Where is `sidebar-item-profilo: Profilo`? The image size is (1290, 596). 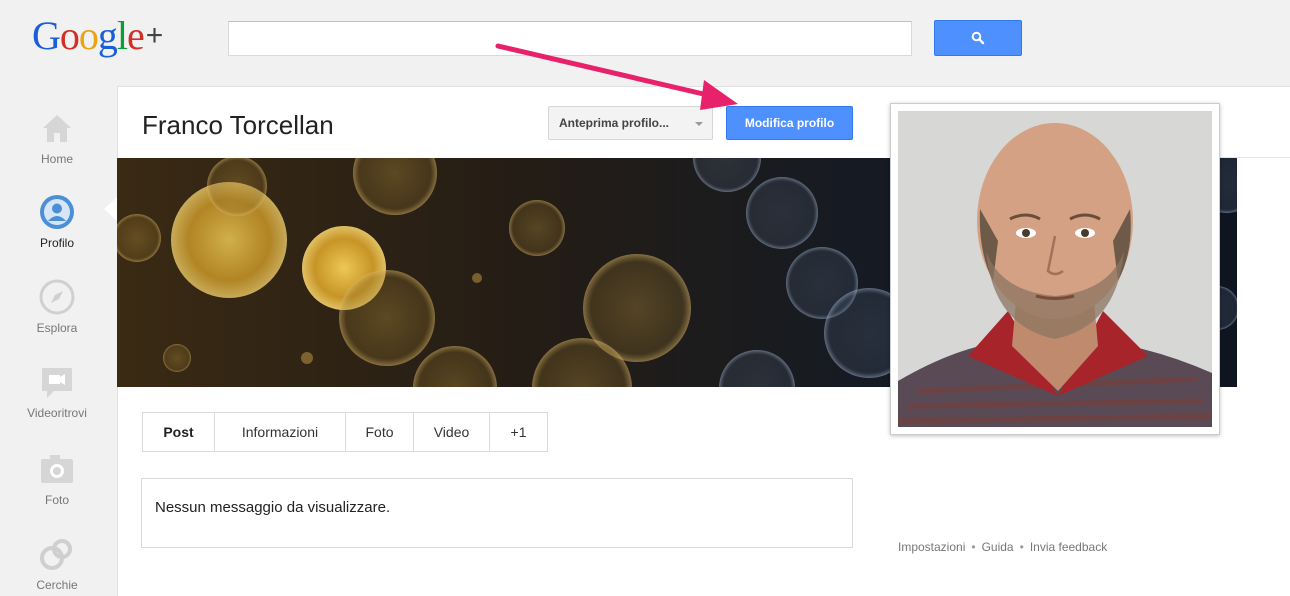 sidebar-item-profilo: Profilo is located at coordinates (57, 221).